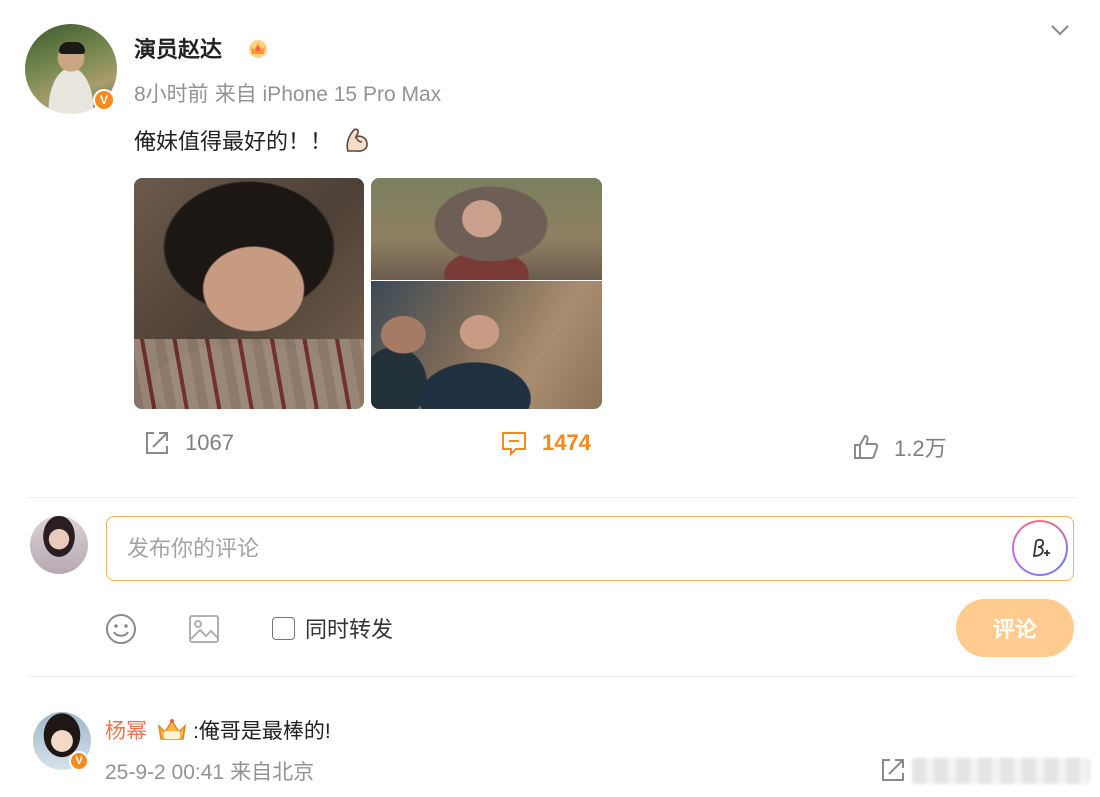 The height and width of the screenshot is (797, 1100). I want to click on vip-crown-icon, so click(172, 729).